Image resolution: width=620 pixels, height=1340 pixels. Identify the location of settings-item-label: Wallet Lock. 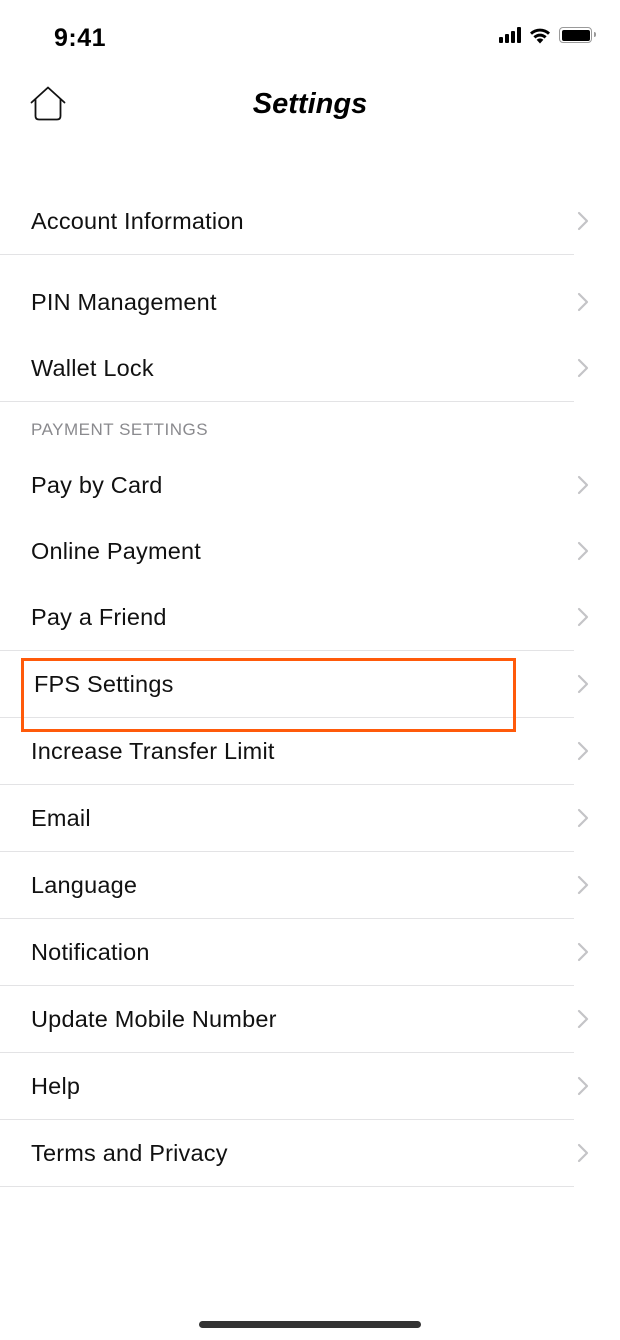
(92, 367).